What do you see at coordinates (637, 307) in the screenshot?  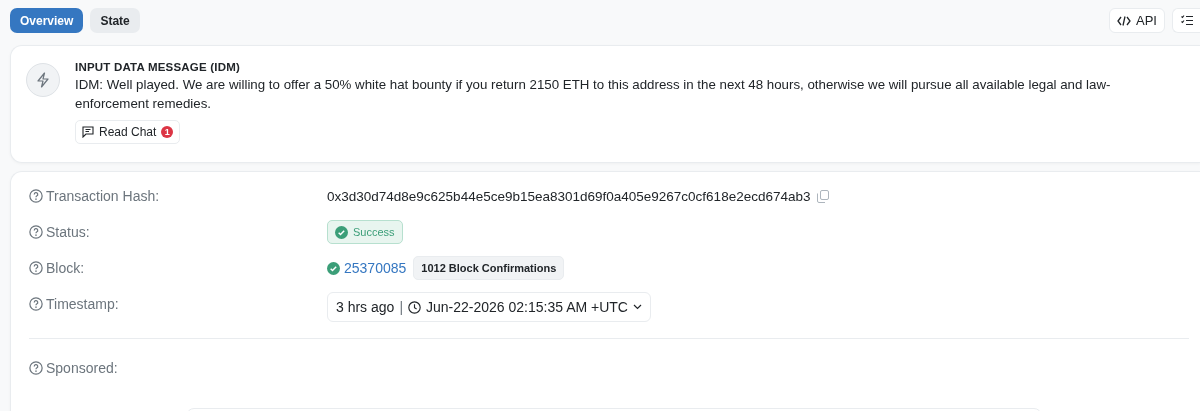 I see `chevron-down-icon` at bounding box center [637, 307].